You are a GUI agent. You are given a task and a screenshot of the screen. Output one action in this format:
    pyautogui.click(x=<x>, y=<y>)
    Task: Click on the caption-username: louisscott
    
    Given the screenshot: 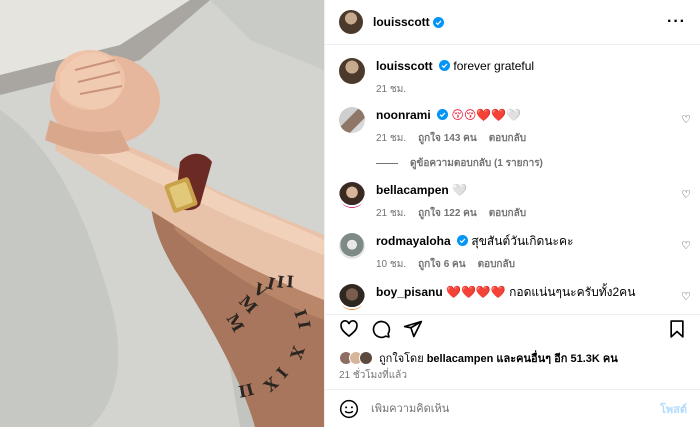 What is the action you would take?
    pyautogui.click(x=404, y=66)
    